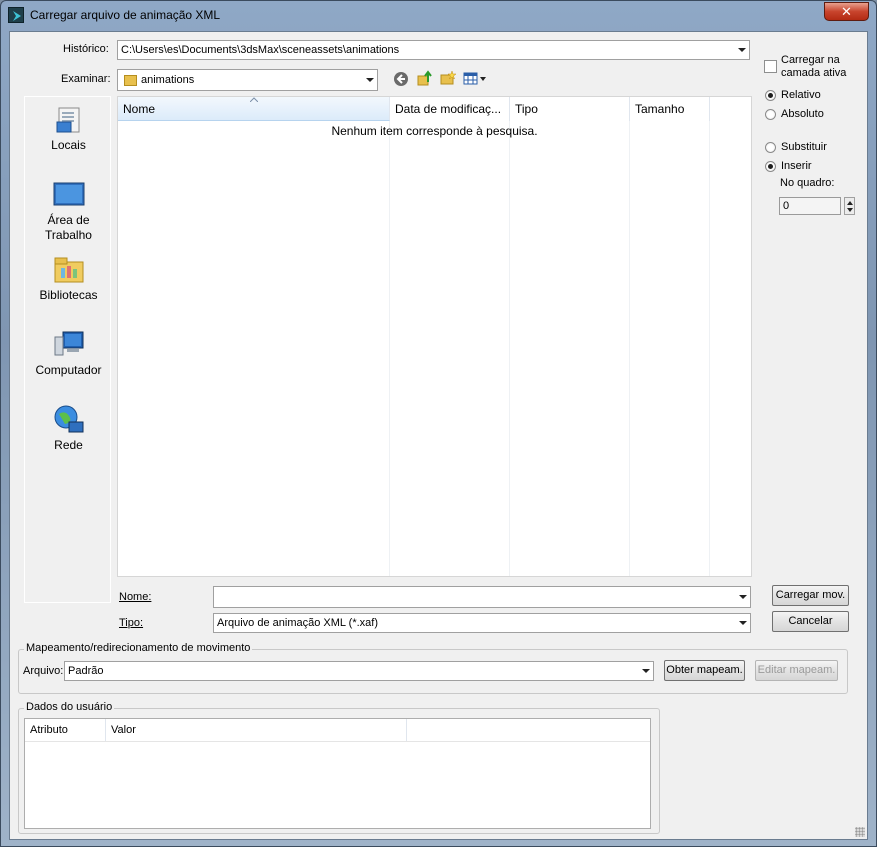 This screenshot has width=877, height=847. Describe the element at coordinates (850, 210) in the screenshot. I see `spinner-down-icon` at that location.